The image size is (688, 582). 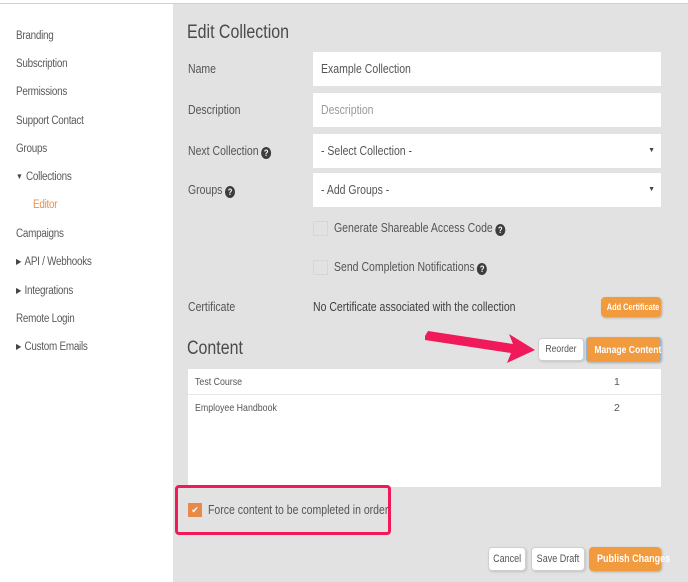 I want to click on manage-content-button: Manage Content, so click(x=623, y=349).